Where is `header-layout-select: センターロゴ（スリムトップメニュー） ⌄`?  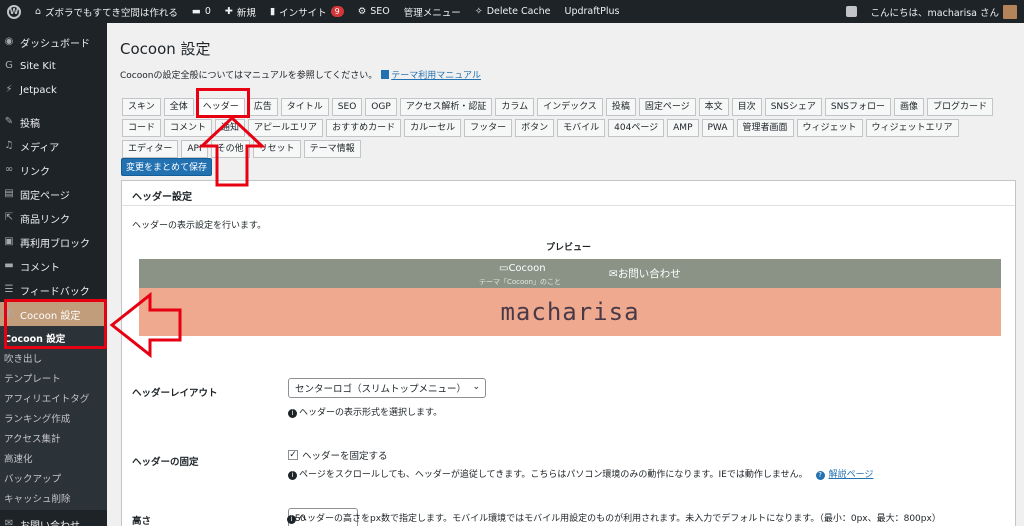 header-layout-select: センターロゴ（スリムトップメニュー） ⌄ is located at coordinates (387, 388).